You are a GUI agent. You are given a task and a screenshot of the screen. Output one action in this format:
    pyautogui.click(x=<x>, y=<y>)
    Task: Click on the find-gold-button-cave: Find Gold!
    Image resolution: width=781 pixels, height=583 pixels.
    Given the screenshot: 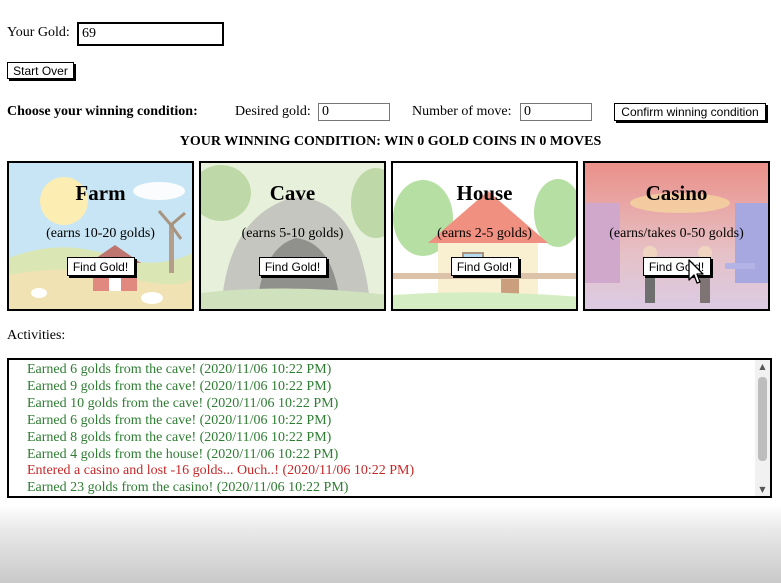 What is the action you would take?
    pyautogui.click(x=292, y=266)
    